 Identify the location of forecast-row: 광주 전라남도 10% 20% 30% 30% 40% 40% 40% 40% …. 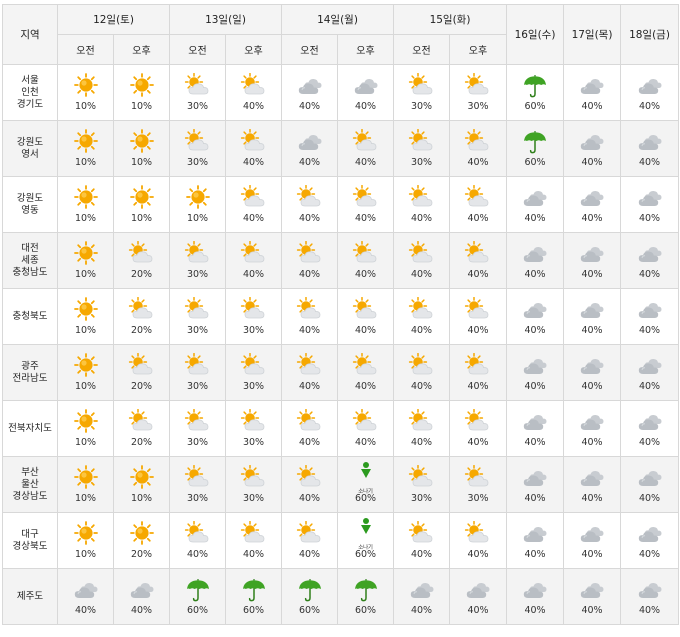
(340, 372).